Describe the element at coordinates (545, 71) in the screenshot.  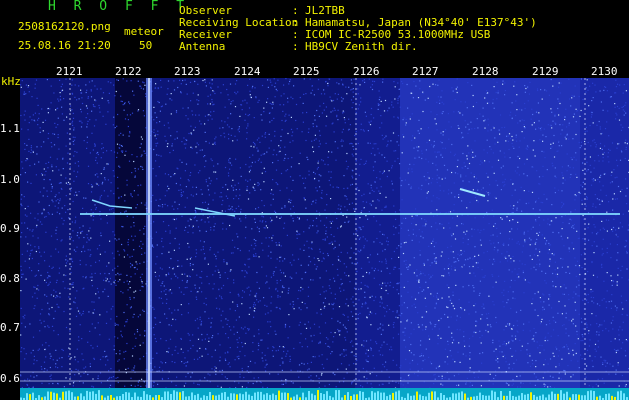
I see `time-tick-label: 2129` at that location.